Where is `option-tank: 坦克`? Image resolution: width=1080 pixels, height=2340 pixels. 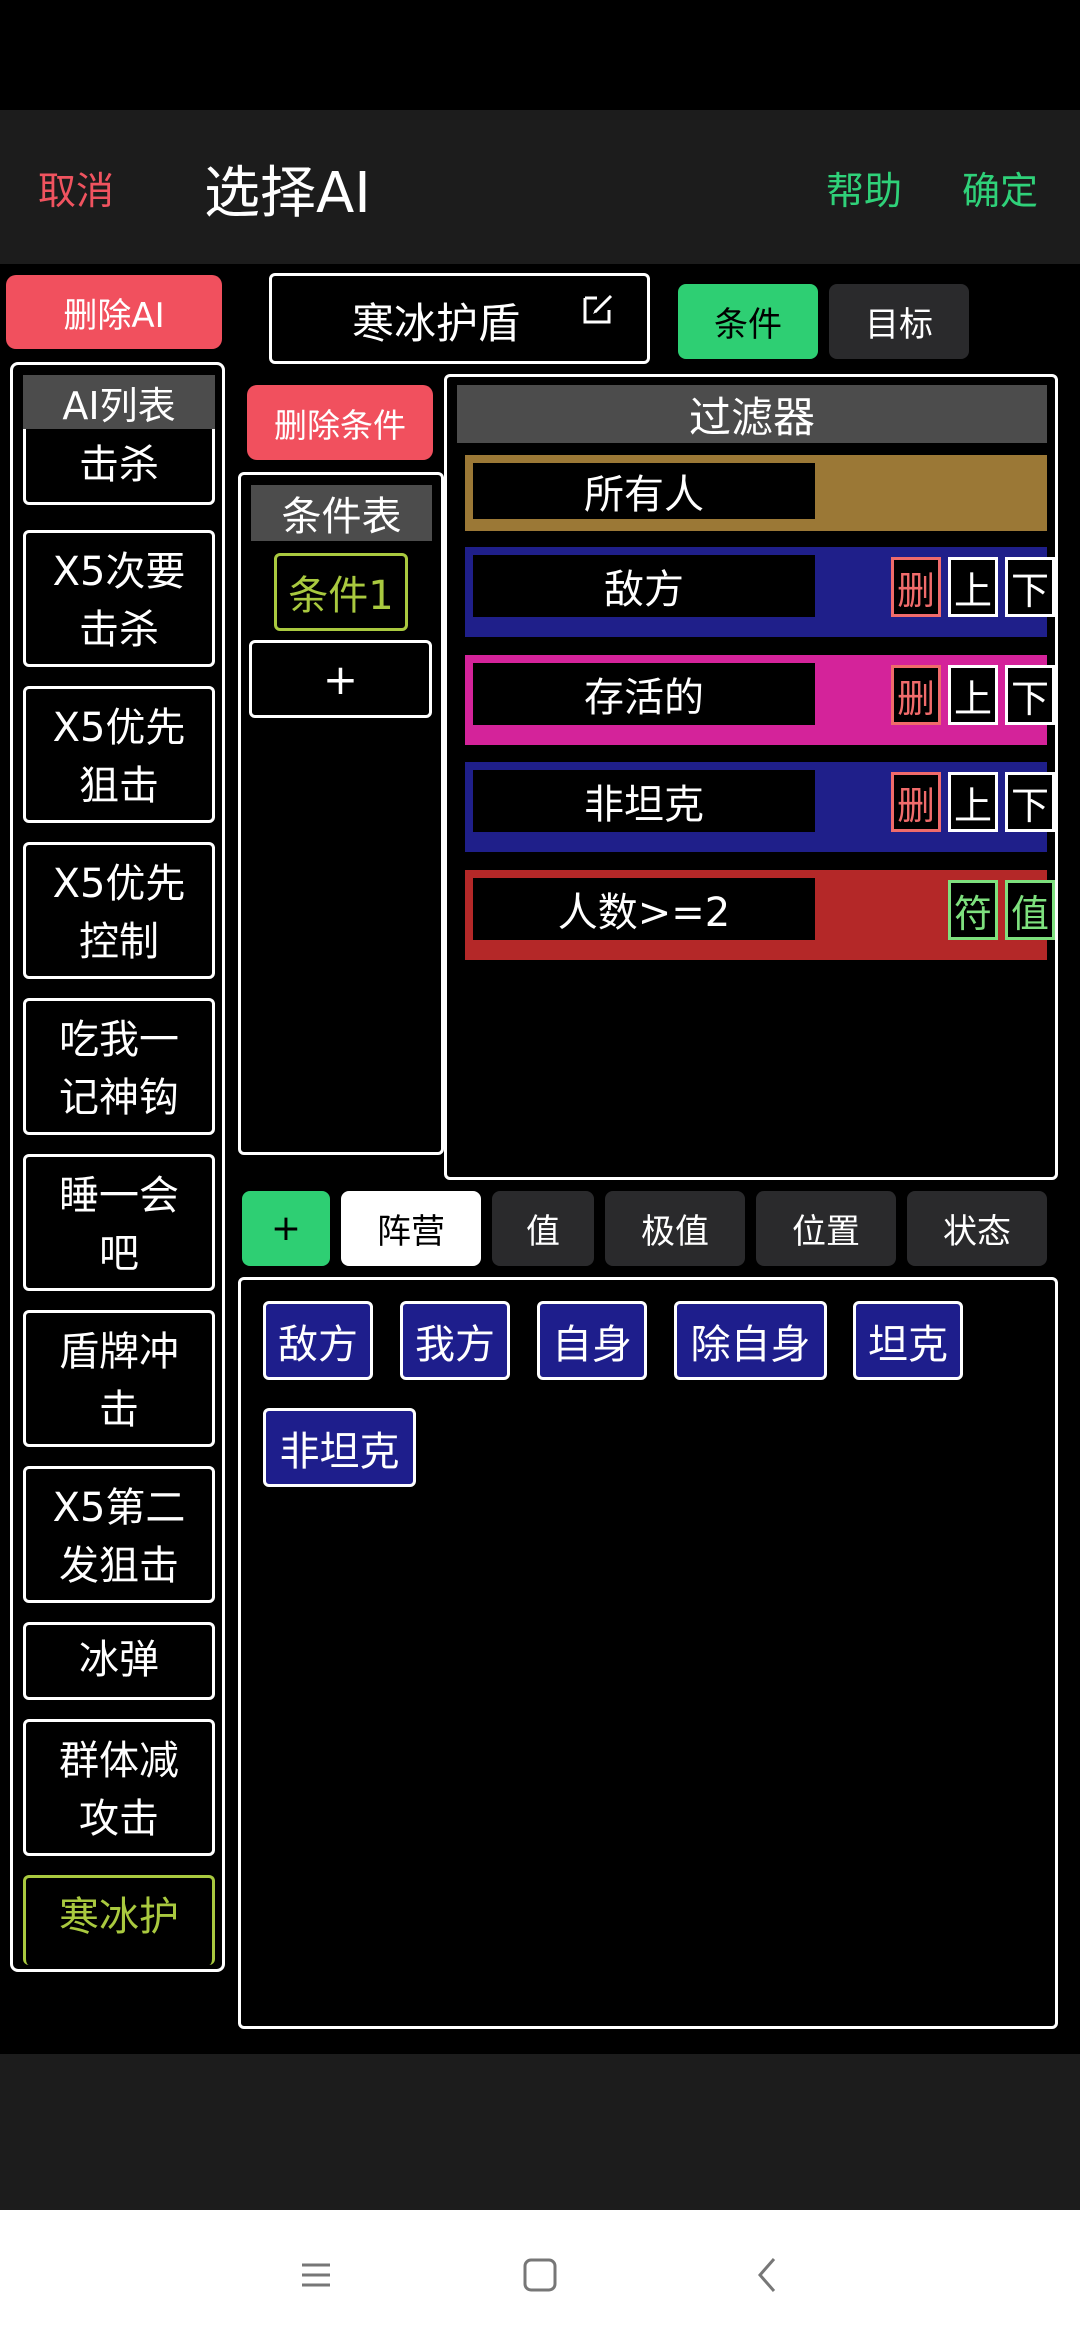
option-tank: 坦克 is located at coordinates (908, 1340).